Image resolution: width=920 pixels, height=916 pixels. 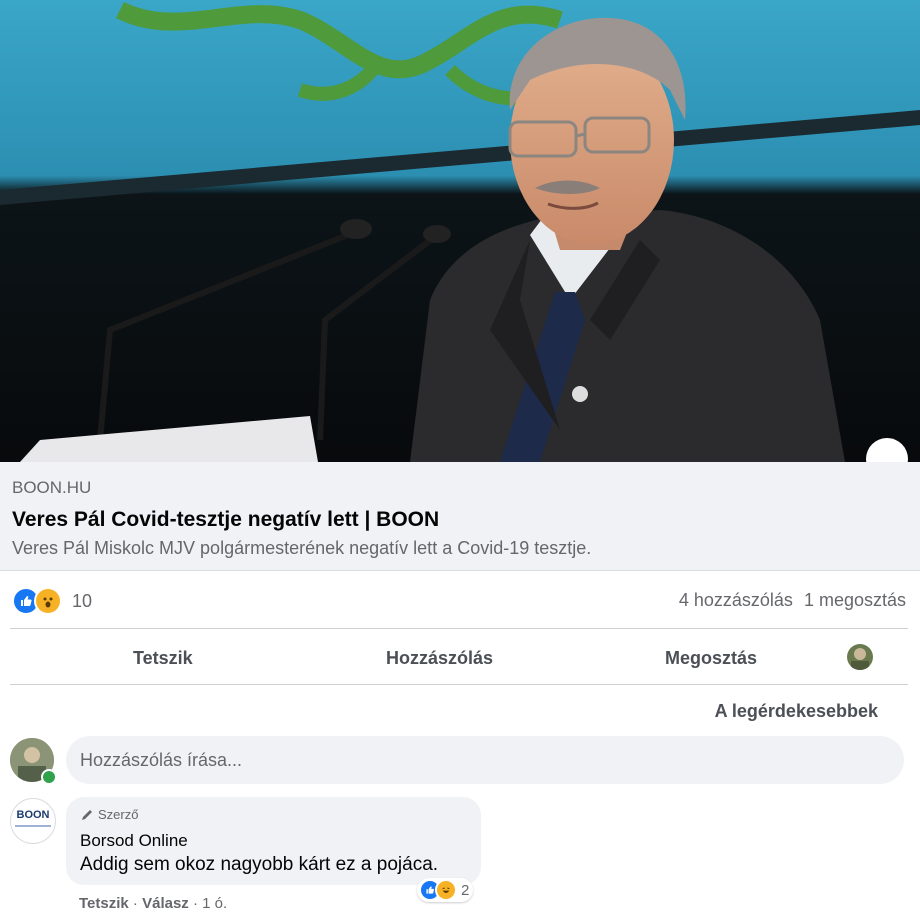 I want to click on author-badge: Szerző, so click(x=109, y=814).